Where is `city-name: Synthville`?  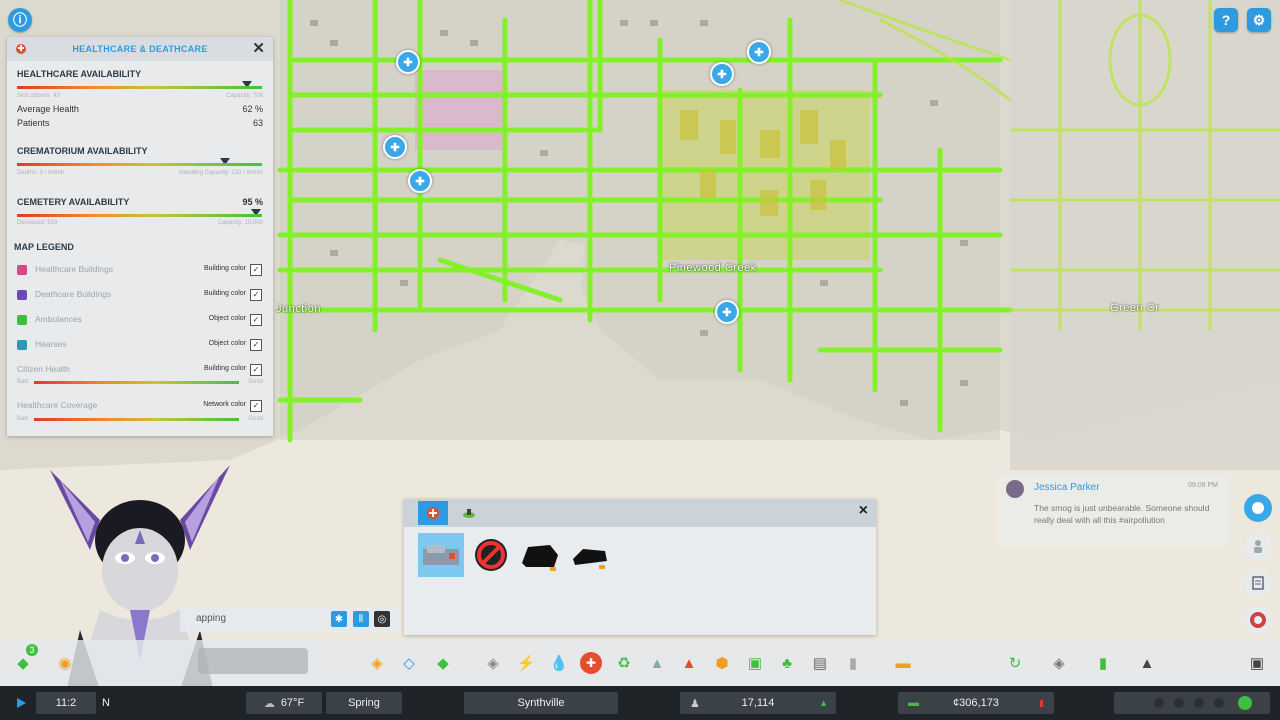 city-name: Synthville is located at coordinates (541, 703).